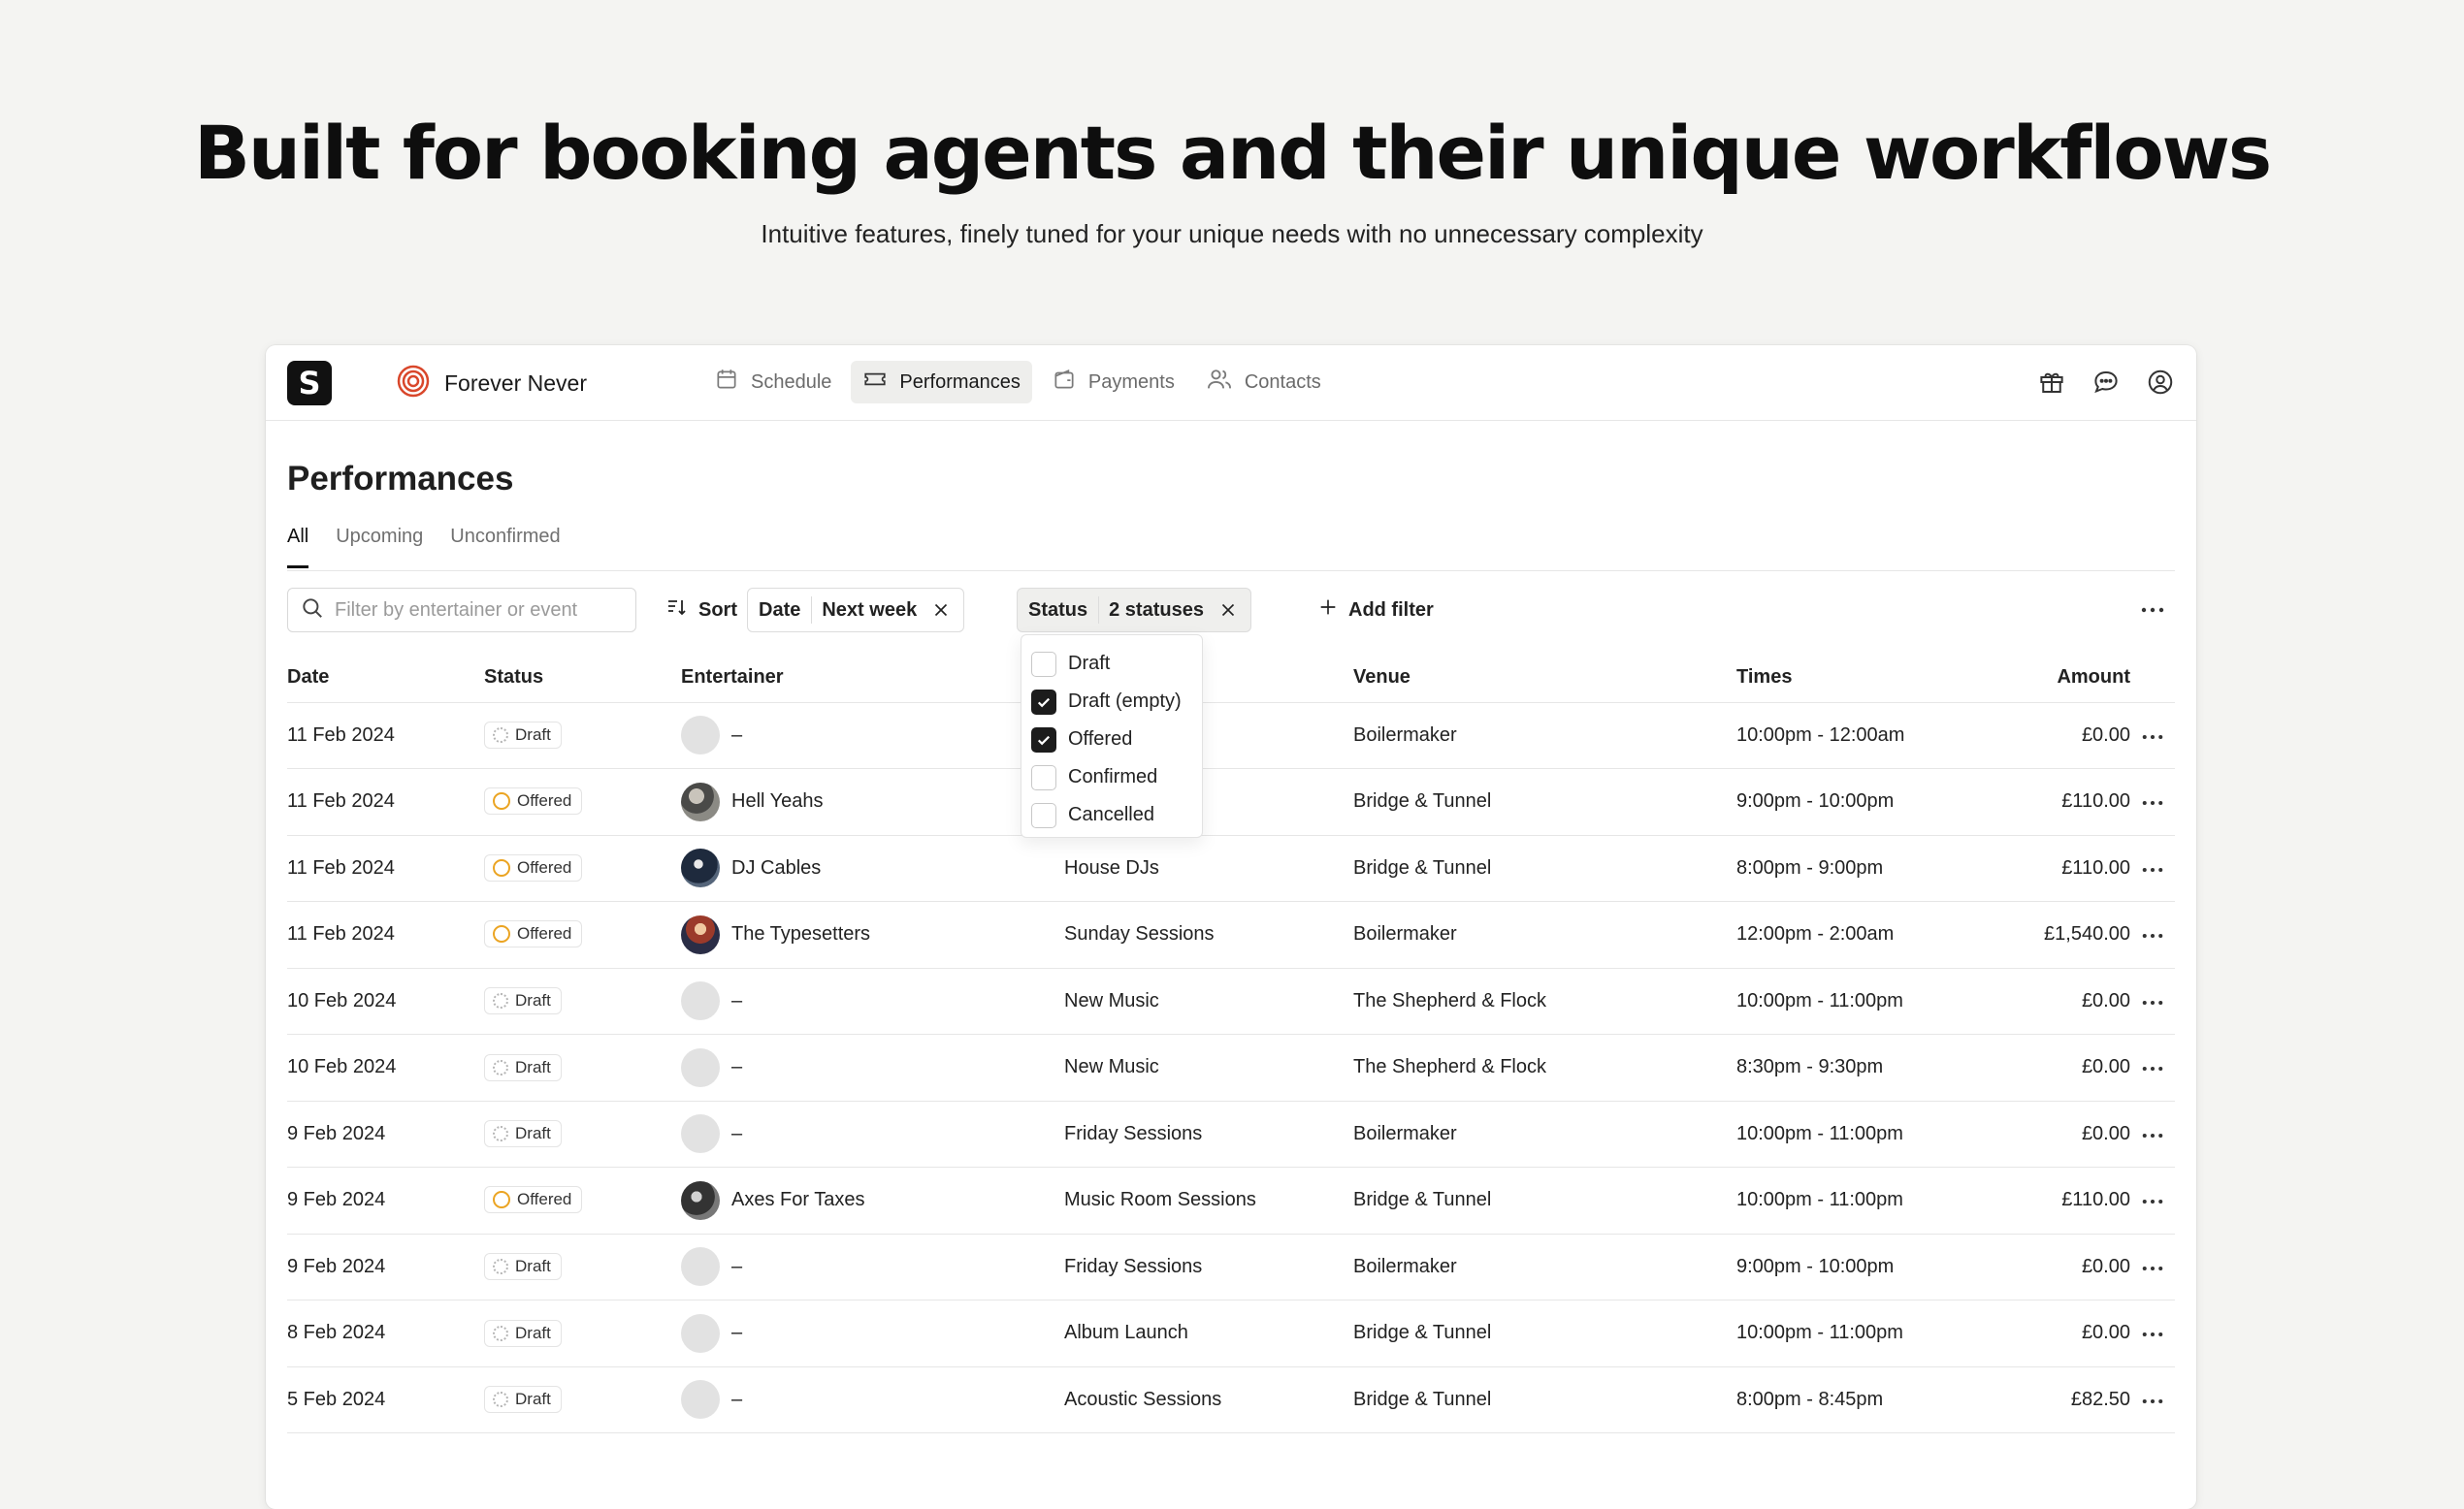  What do you see at coordinates (1544, 735) in the screenshot?
I see `cell-venue: Boilermaker` at bounding box center [1544, 735].